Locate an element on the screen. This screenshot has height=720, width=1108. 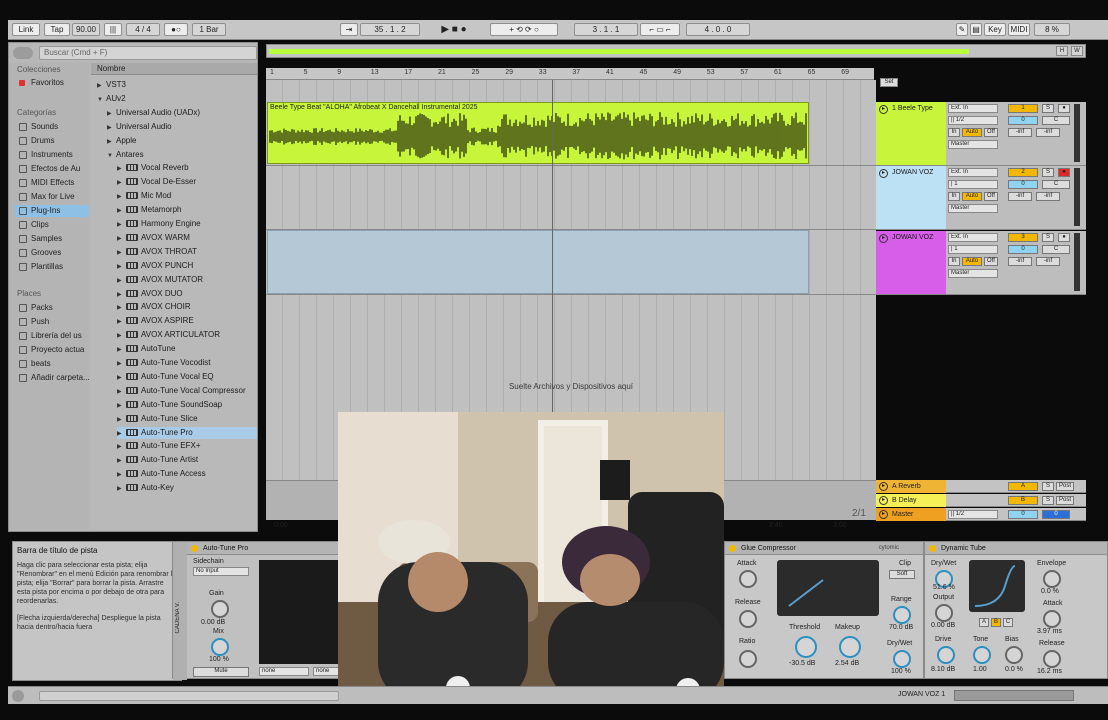
browser-toggle-icon is located at coordinates (23, 53).